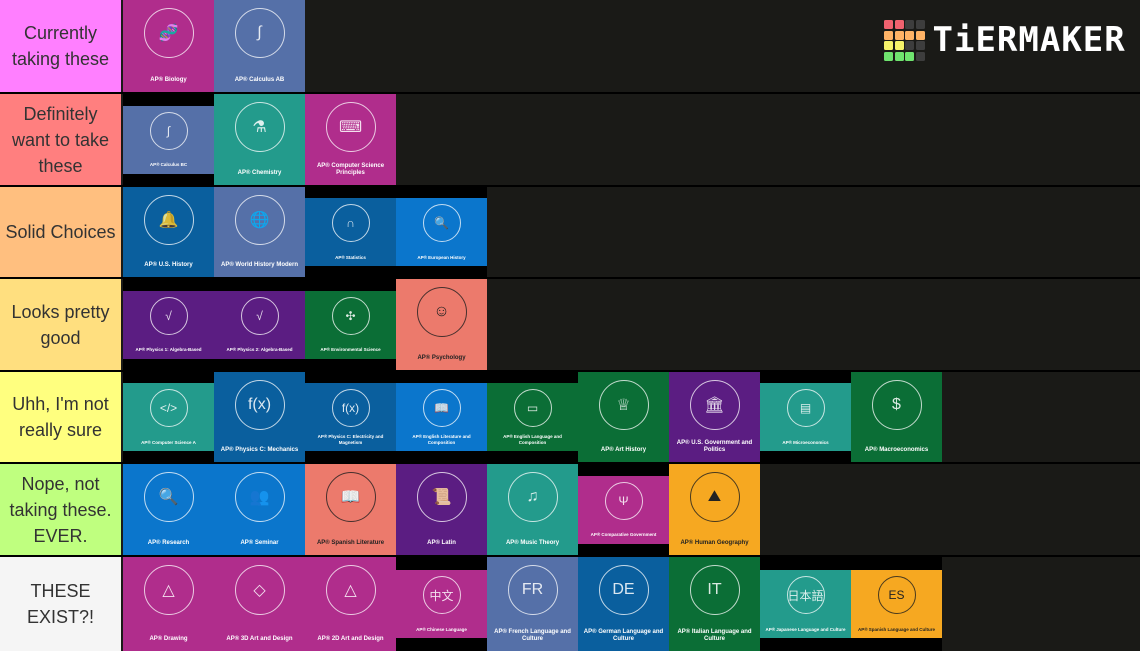  What do you see at coordinates (623, 635) in the screenshot?
I see `course-caption: AP® German Language and Culture` at bounding box center [623, 635].